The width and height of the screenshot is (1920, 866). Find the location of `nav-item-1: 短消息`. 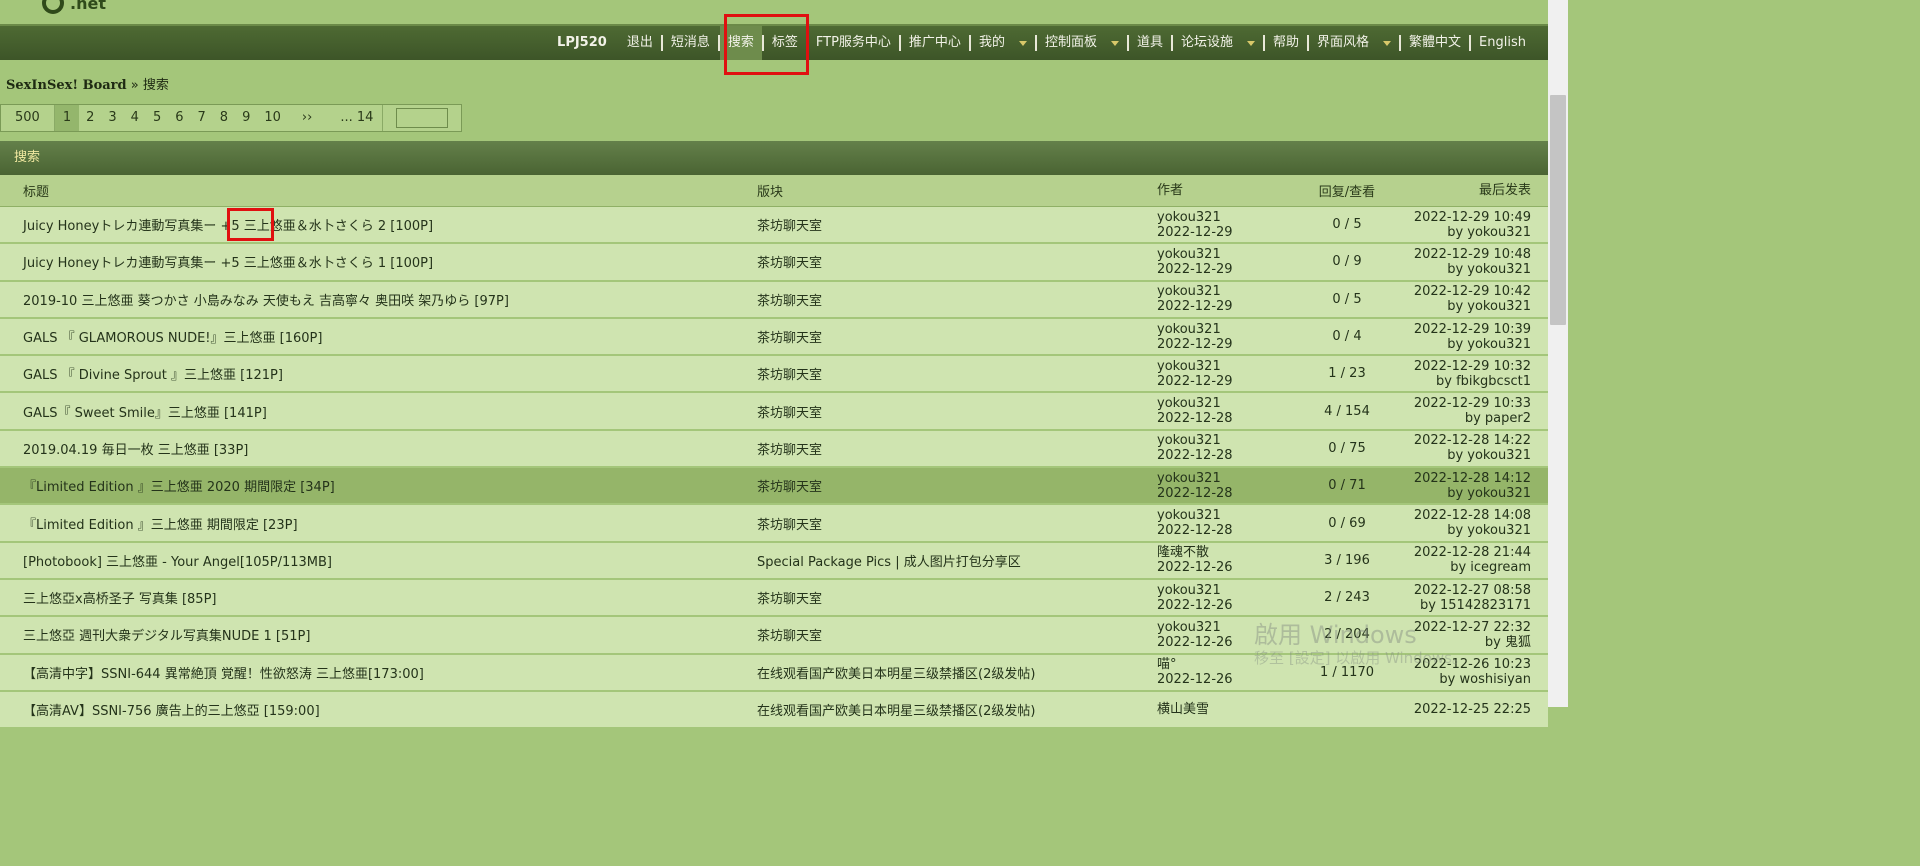

nav-item-1: 短消息 is located at coordinates (690, 43).